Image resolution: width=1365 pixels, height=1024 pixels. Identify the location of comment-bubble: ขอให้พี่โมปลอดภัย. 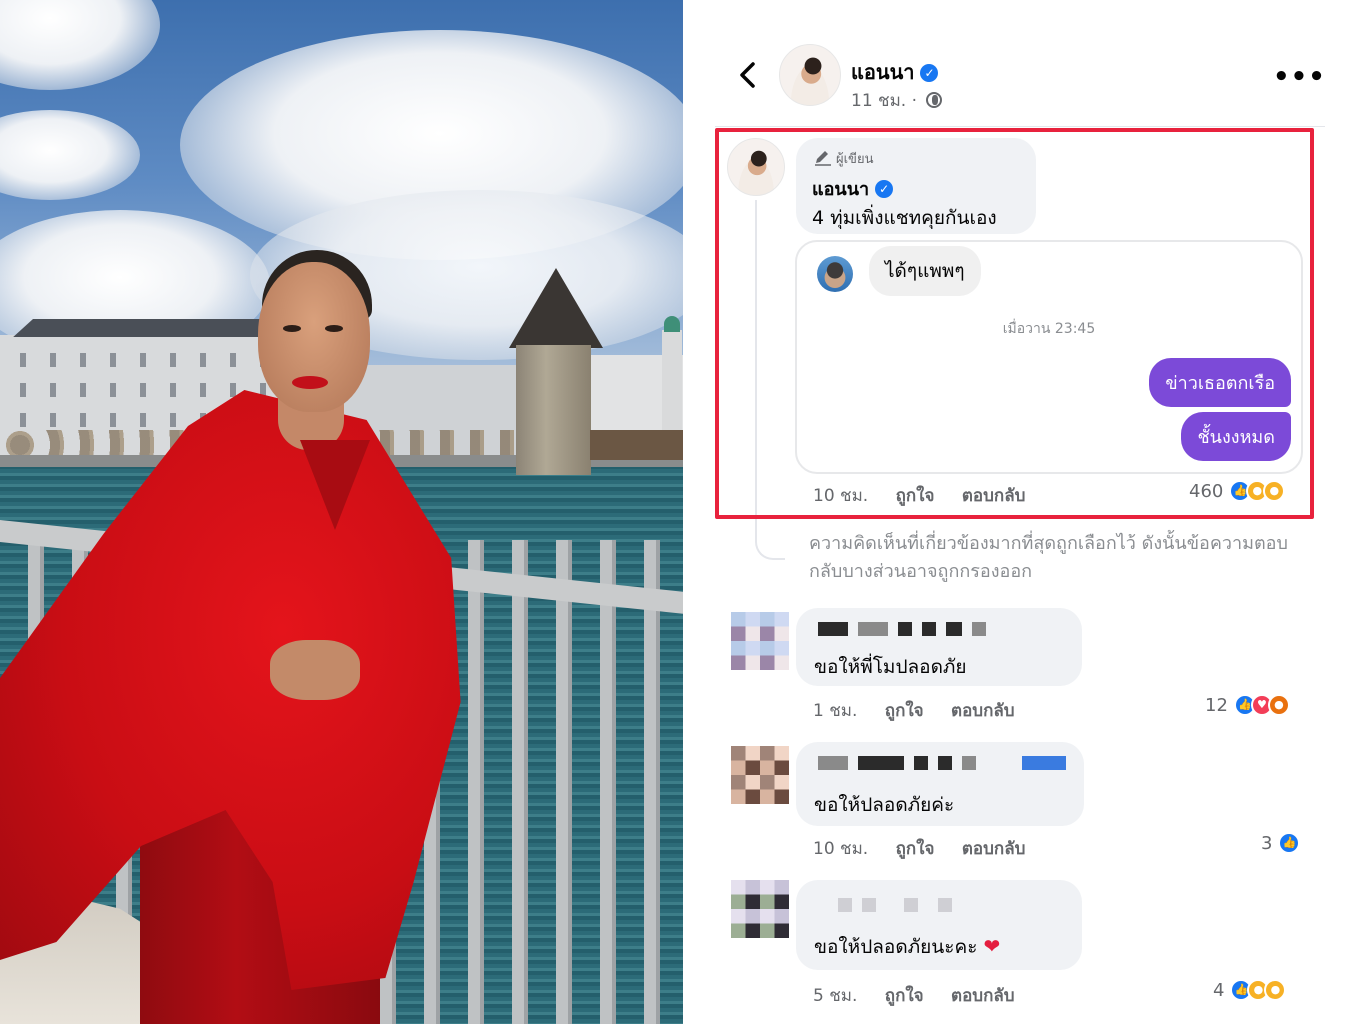
(939, 647).